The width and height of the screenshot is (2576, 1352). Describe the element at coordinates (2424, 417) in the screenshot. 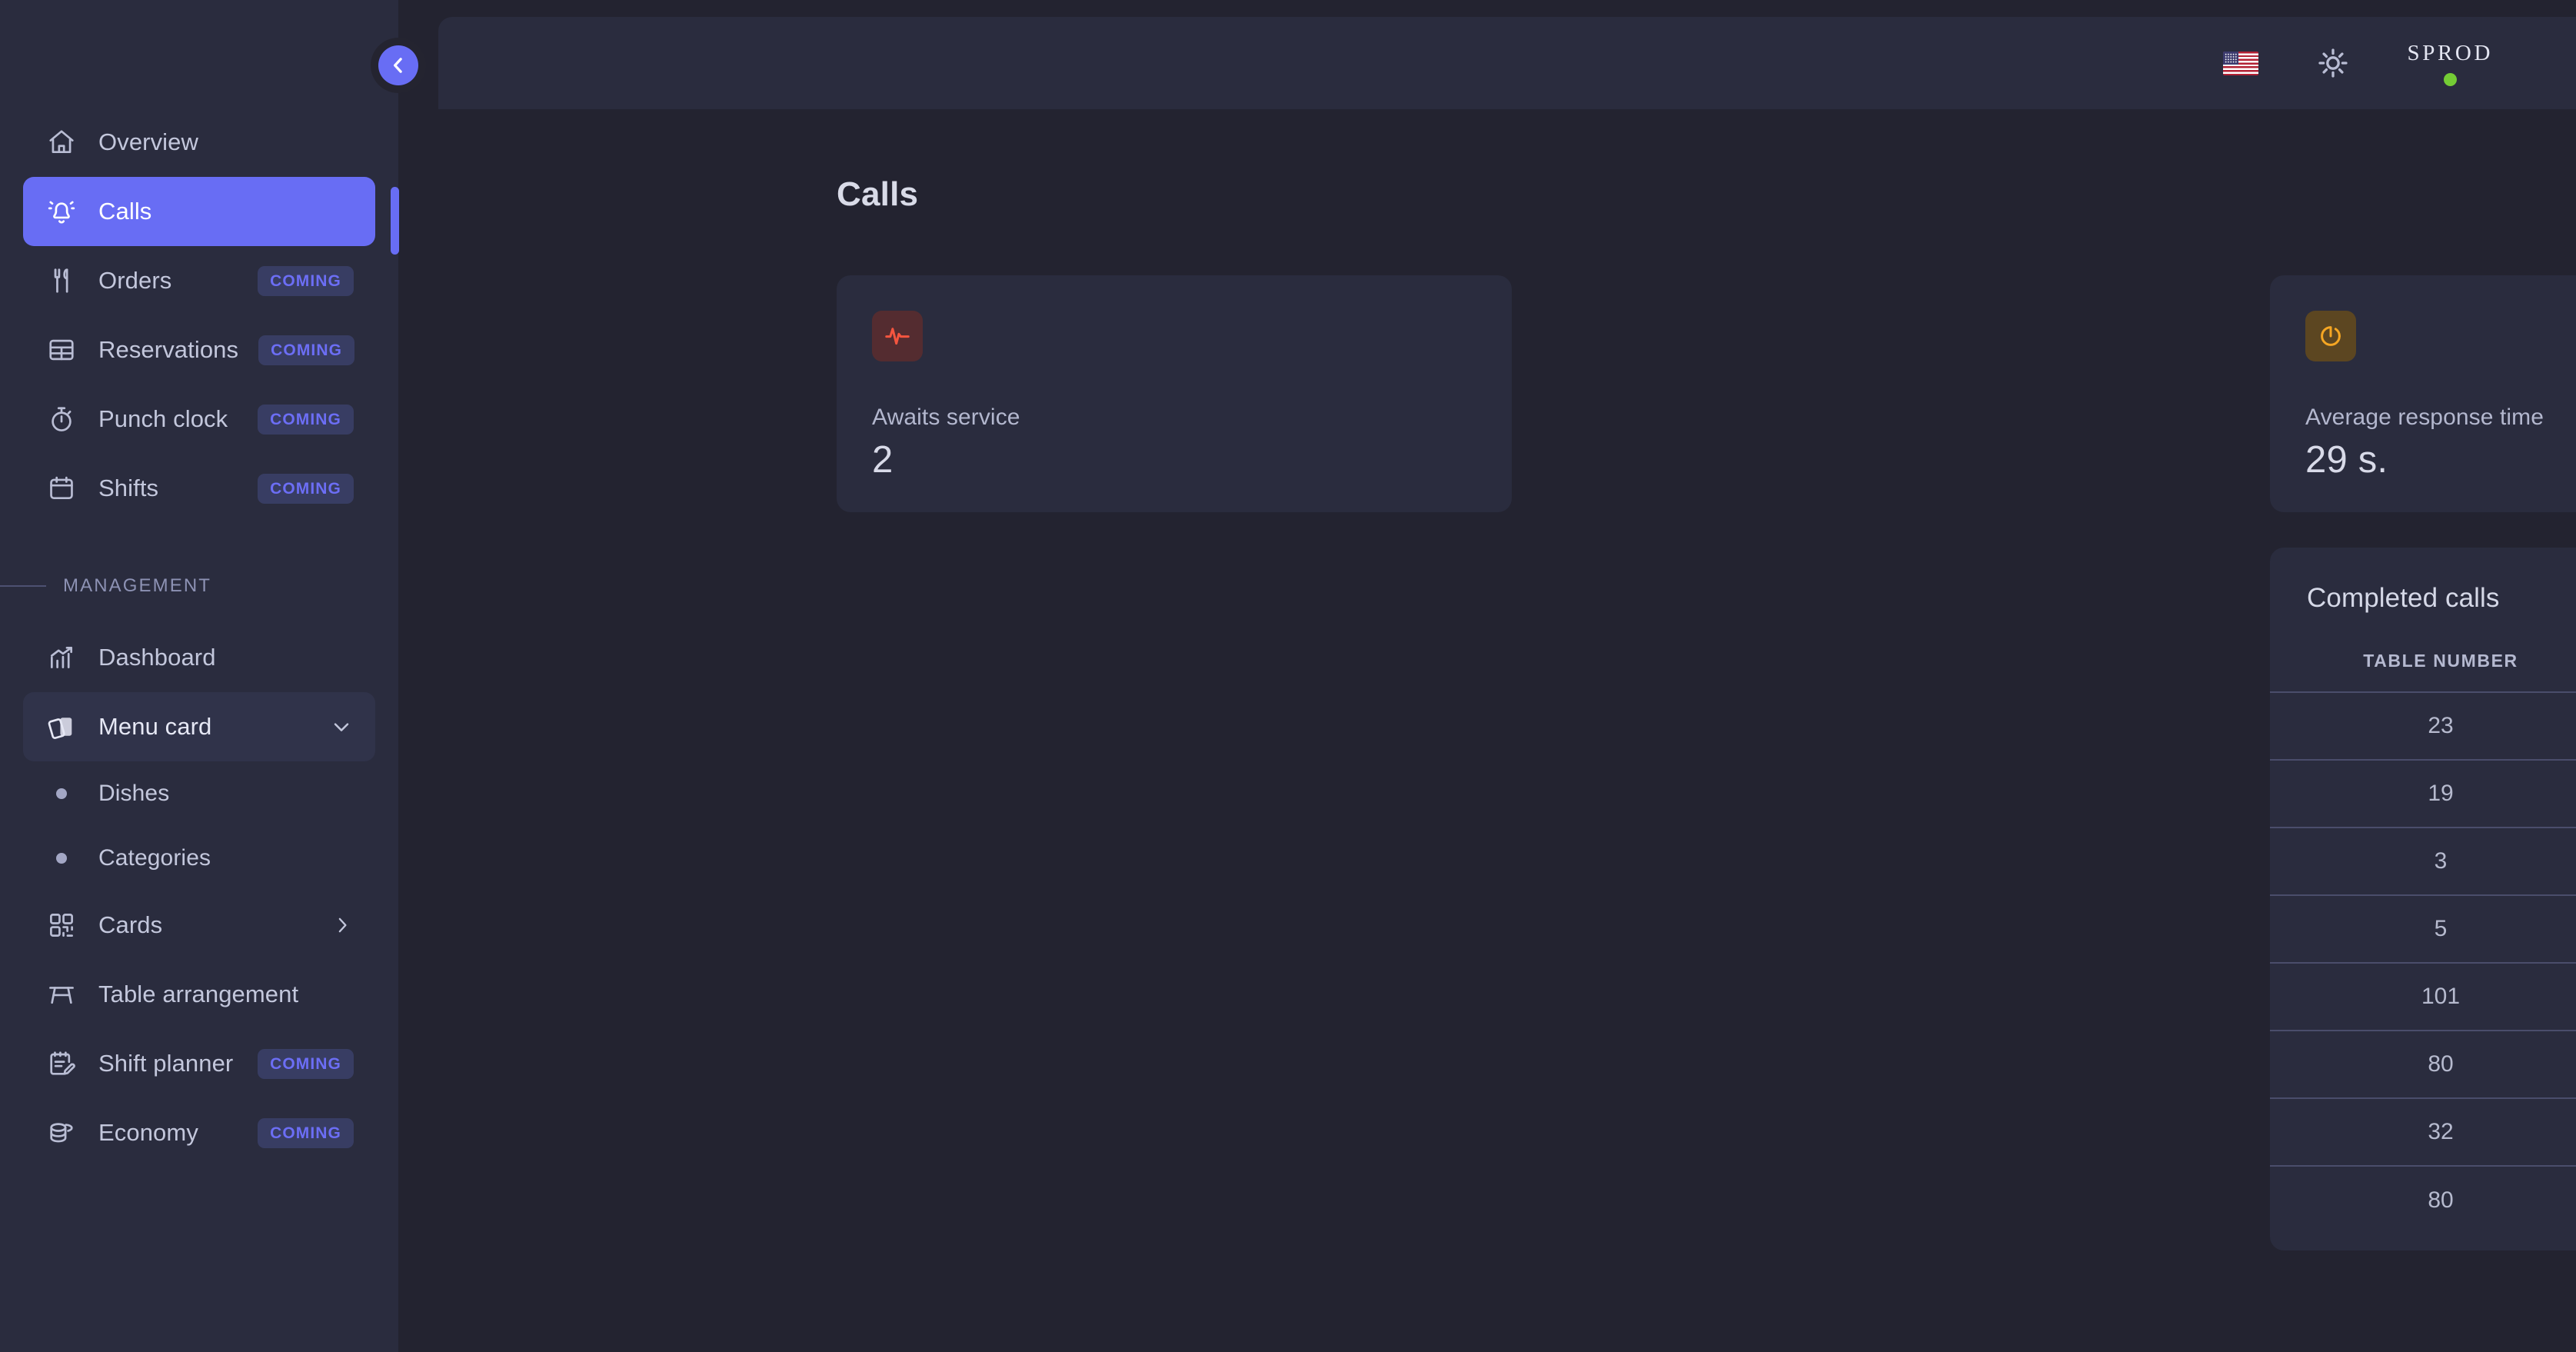

I see `stat-label: Average response time` at that location.